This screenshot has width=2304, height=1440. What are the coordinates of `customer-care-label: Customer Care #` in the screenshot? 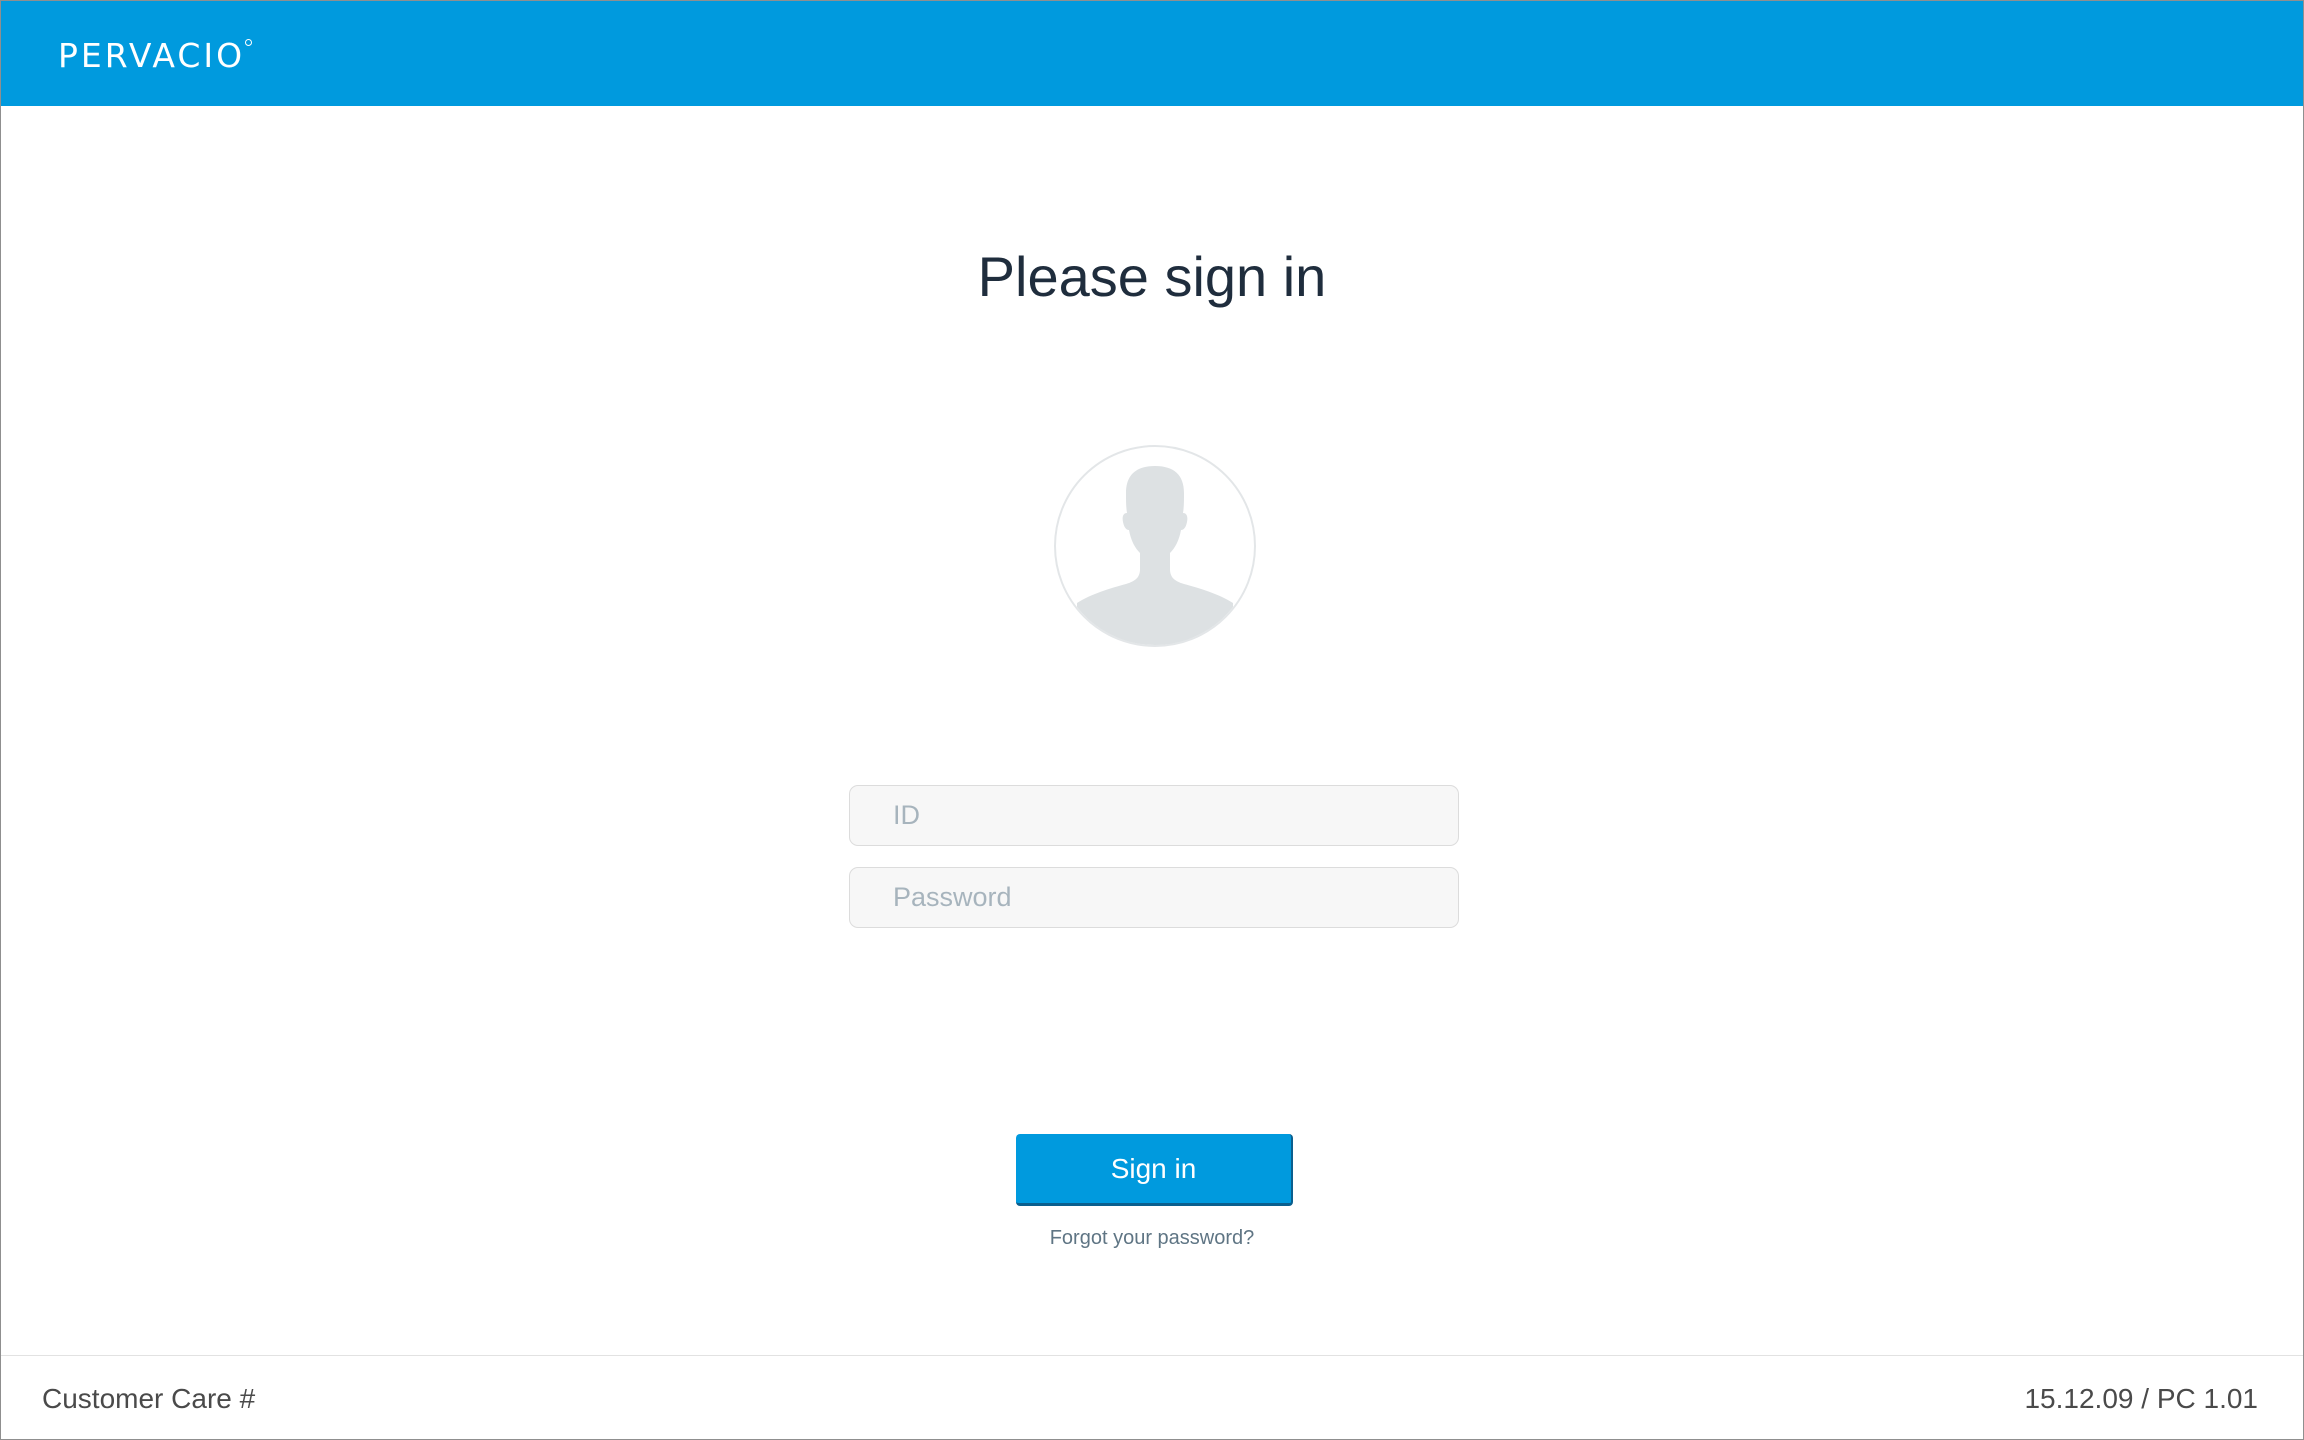 It's located at (149, 1398).